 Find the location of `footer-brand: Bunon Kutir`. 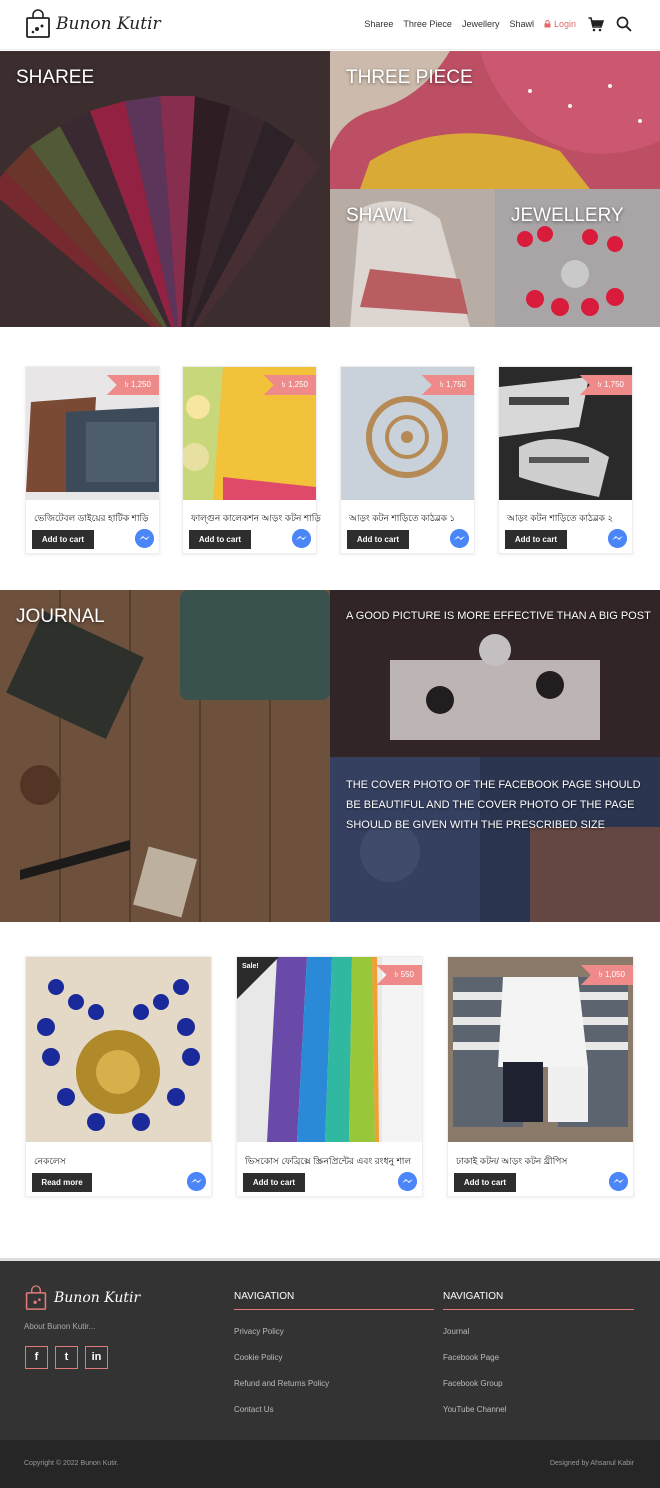

footer-brand: Bunon Kutir is located at coordinates (97, 1298).